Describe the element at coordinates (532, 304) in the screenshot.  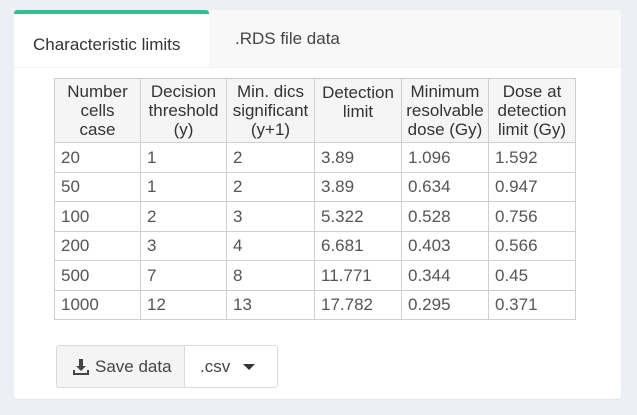
I see `table-cell: 0.371` at that location.